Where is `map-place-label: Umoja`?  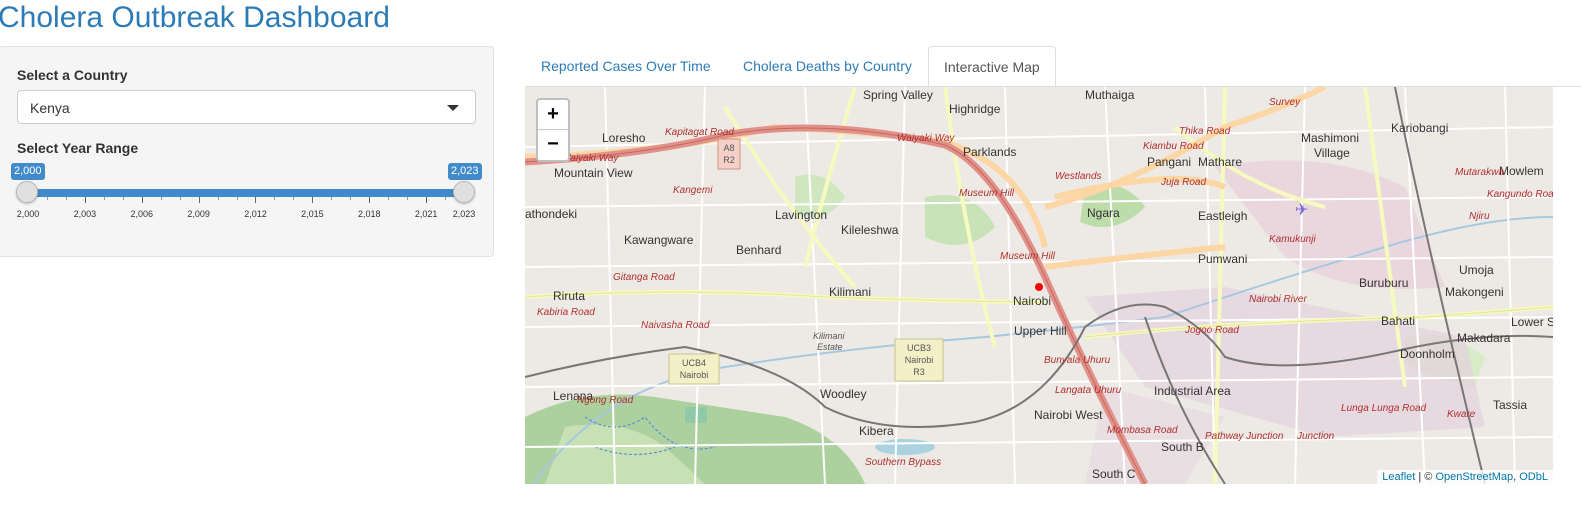 map-place-label: Umoja is located at coordinates (1476, 270).